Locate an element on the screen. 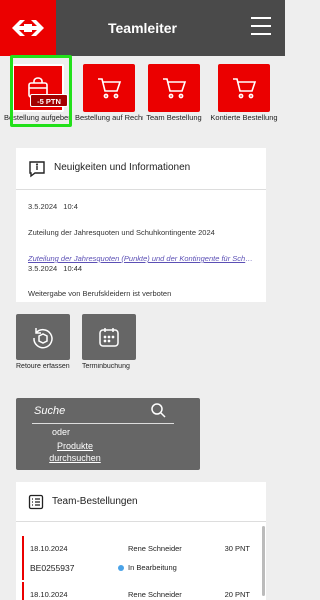 Image resolution: width=320 pixels, height=600 pixels. sbb-logo-icon is located at coordinates (28, 28).